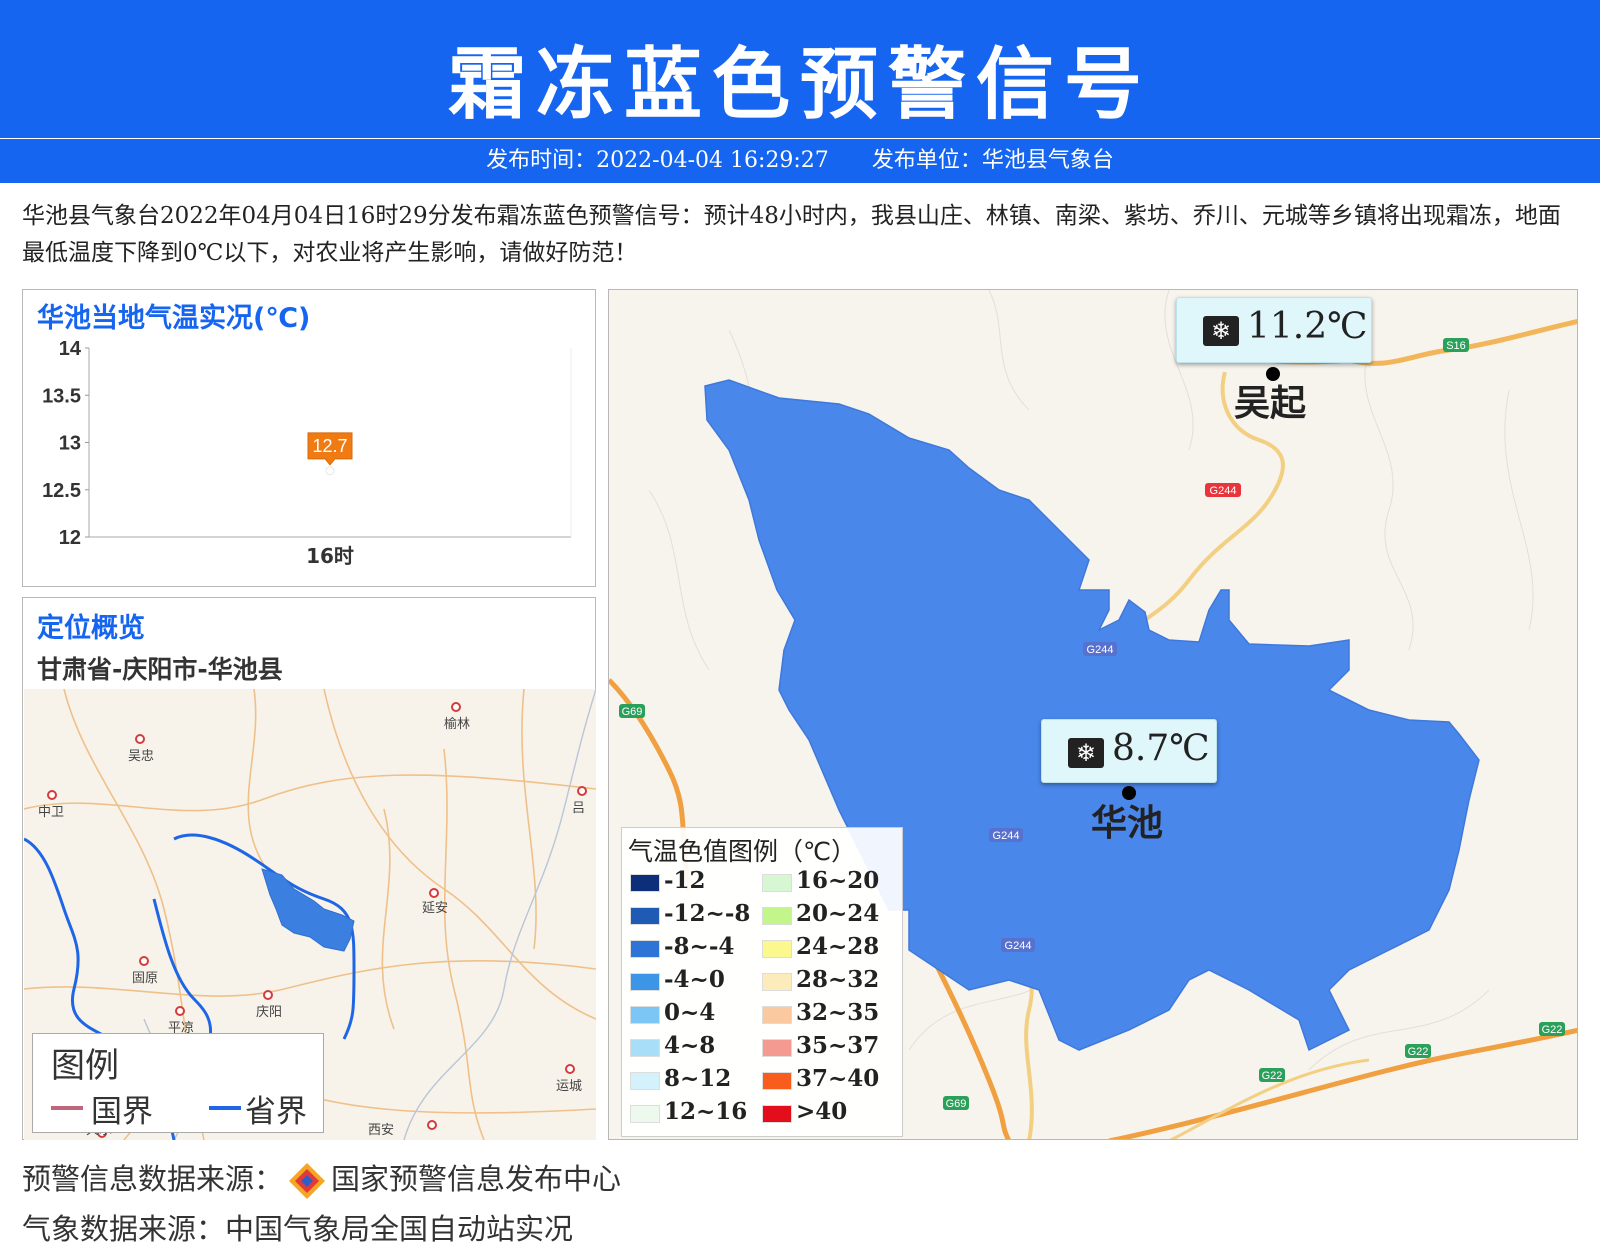 This screenshot has height=1256, width=1600. Describe the element at coordinates (579, 808) in the screenshot. I see `city-label: 吕` at that location.